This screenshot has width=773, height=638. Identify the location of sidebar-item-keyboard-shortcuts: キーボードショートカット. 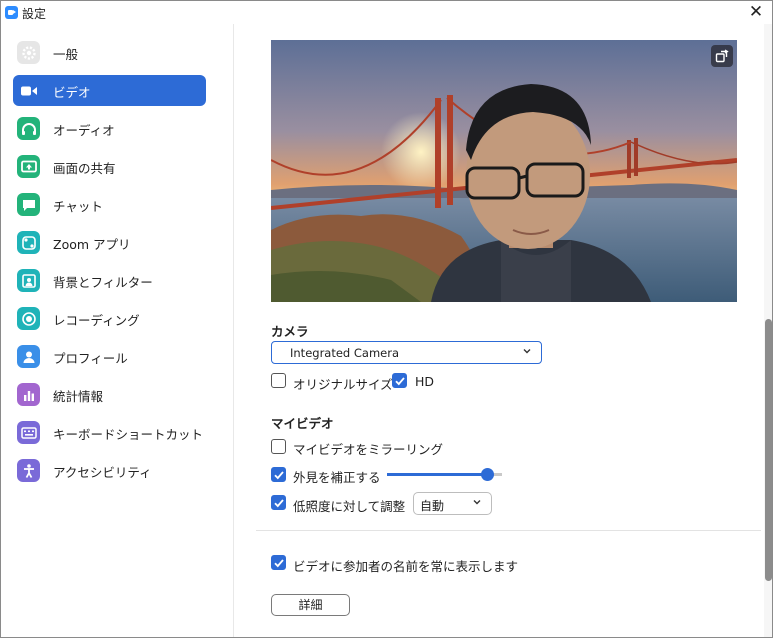
(109, 432).